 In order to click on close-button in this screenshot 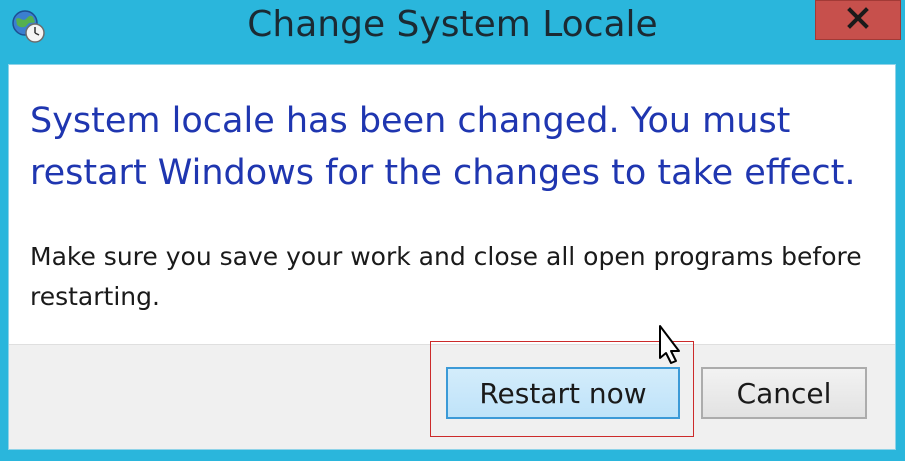, I will do `click(858, 20)`.